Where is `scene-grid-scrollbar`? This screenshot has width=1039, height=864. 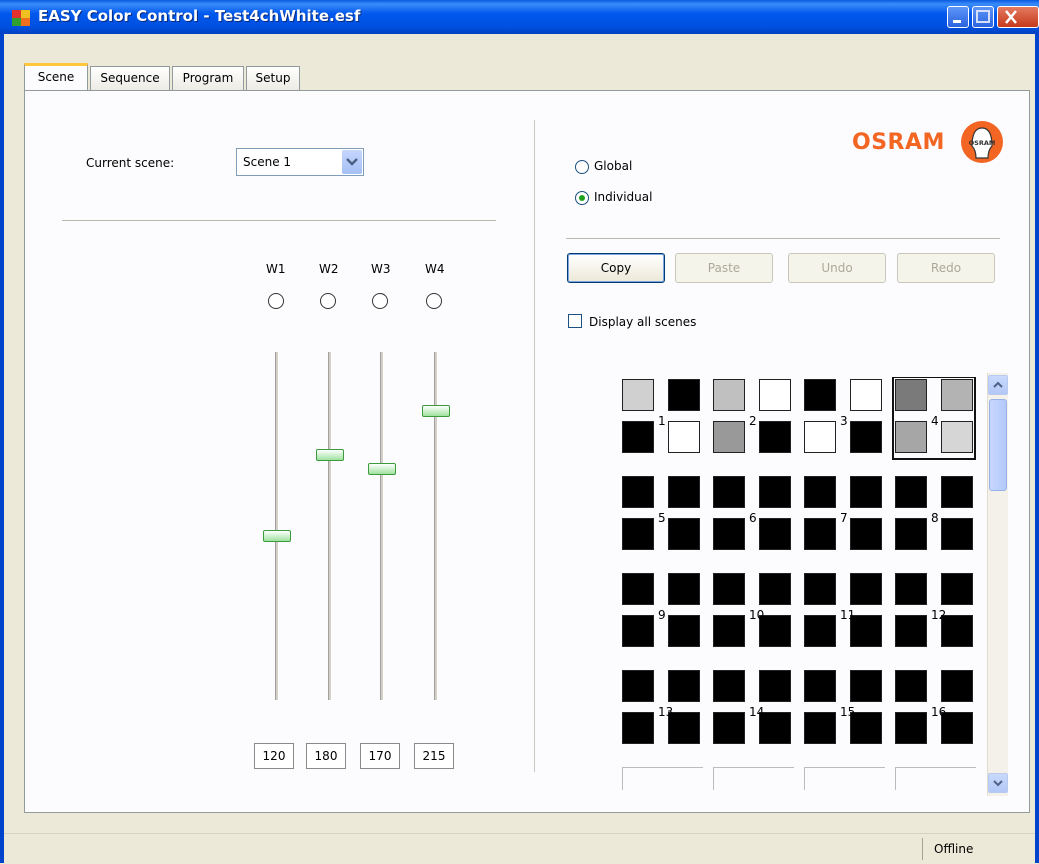 scene-grid-scrollbar is located at coordinates (997, 584).